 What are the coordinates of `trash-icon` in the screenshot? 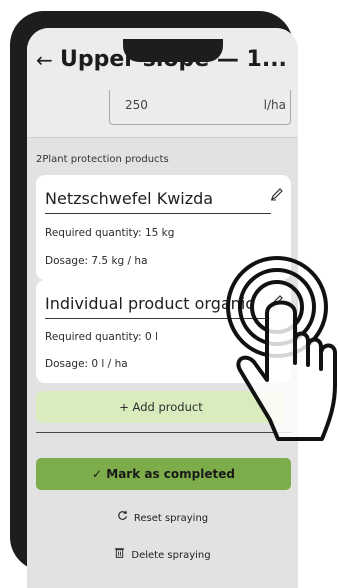 It's located at (120, 553).